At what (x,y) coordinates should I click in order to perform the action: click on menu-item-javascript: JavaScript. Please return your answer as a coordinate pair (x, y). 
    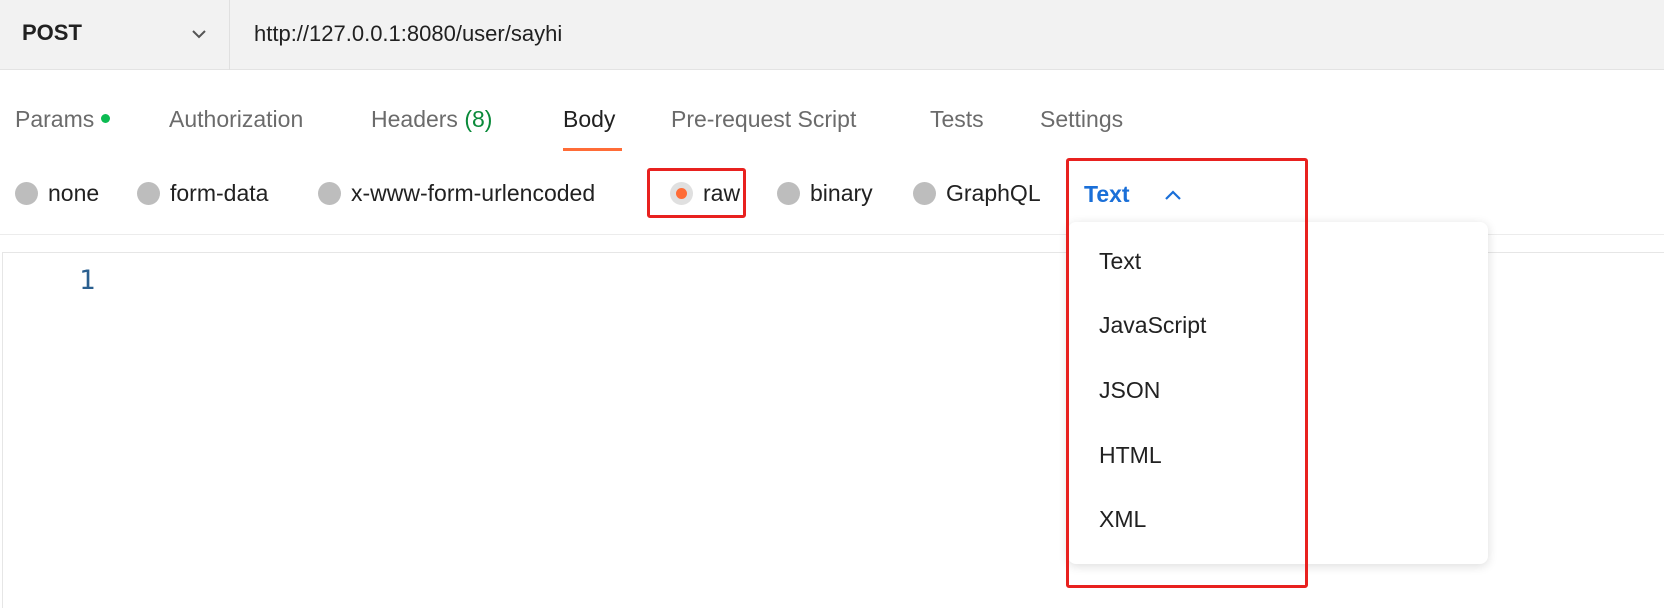
    Looking at the image, I should click on (1278, 326).